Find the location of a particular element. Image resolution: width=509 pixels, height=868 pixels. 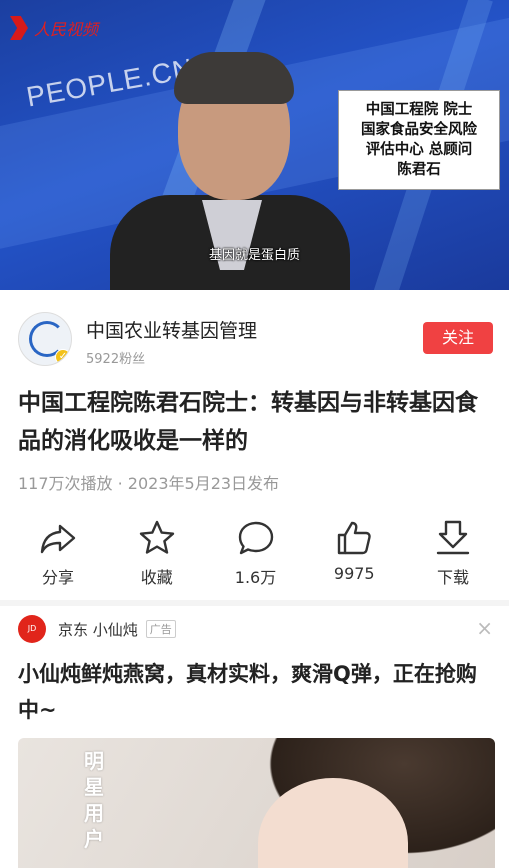

ad-advertiser: 京东 小仙炖 is located at coordinates (98, 629).